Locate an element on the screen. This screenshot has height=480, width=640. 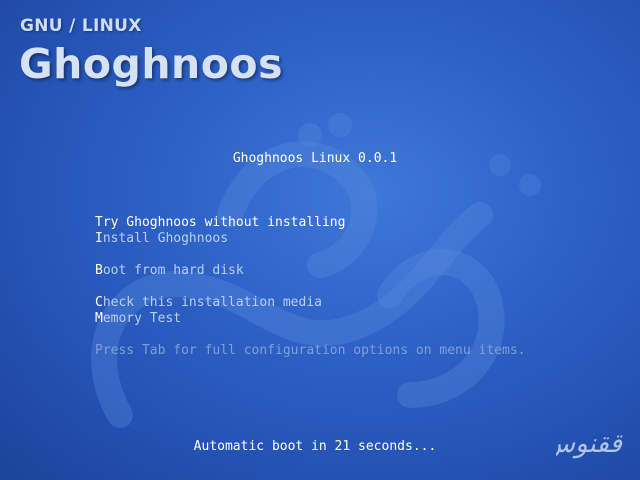
menu-item-install: Install Ghoghnoos is located at coordinates (161, 239).